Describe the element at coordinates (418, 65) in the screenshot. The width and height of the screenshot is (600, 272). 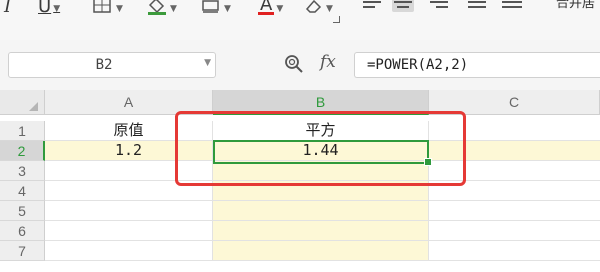
I see `formula-text: =POWER(A2,2)` at that location.